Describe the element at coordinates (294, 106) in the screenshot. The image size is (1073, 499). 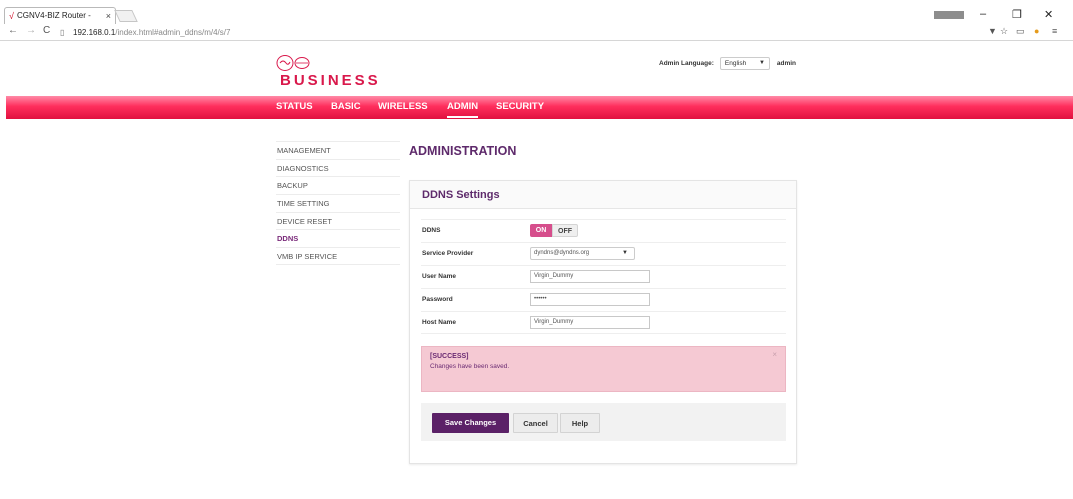
I see `menu-status: STATUS` at that location.